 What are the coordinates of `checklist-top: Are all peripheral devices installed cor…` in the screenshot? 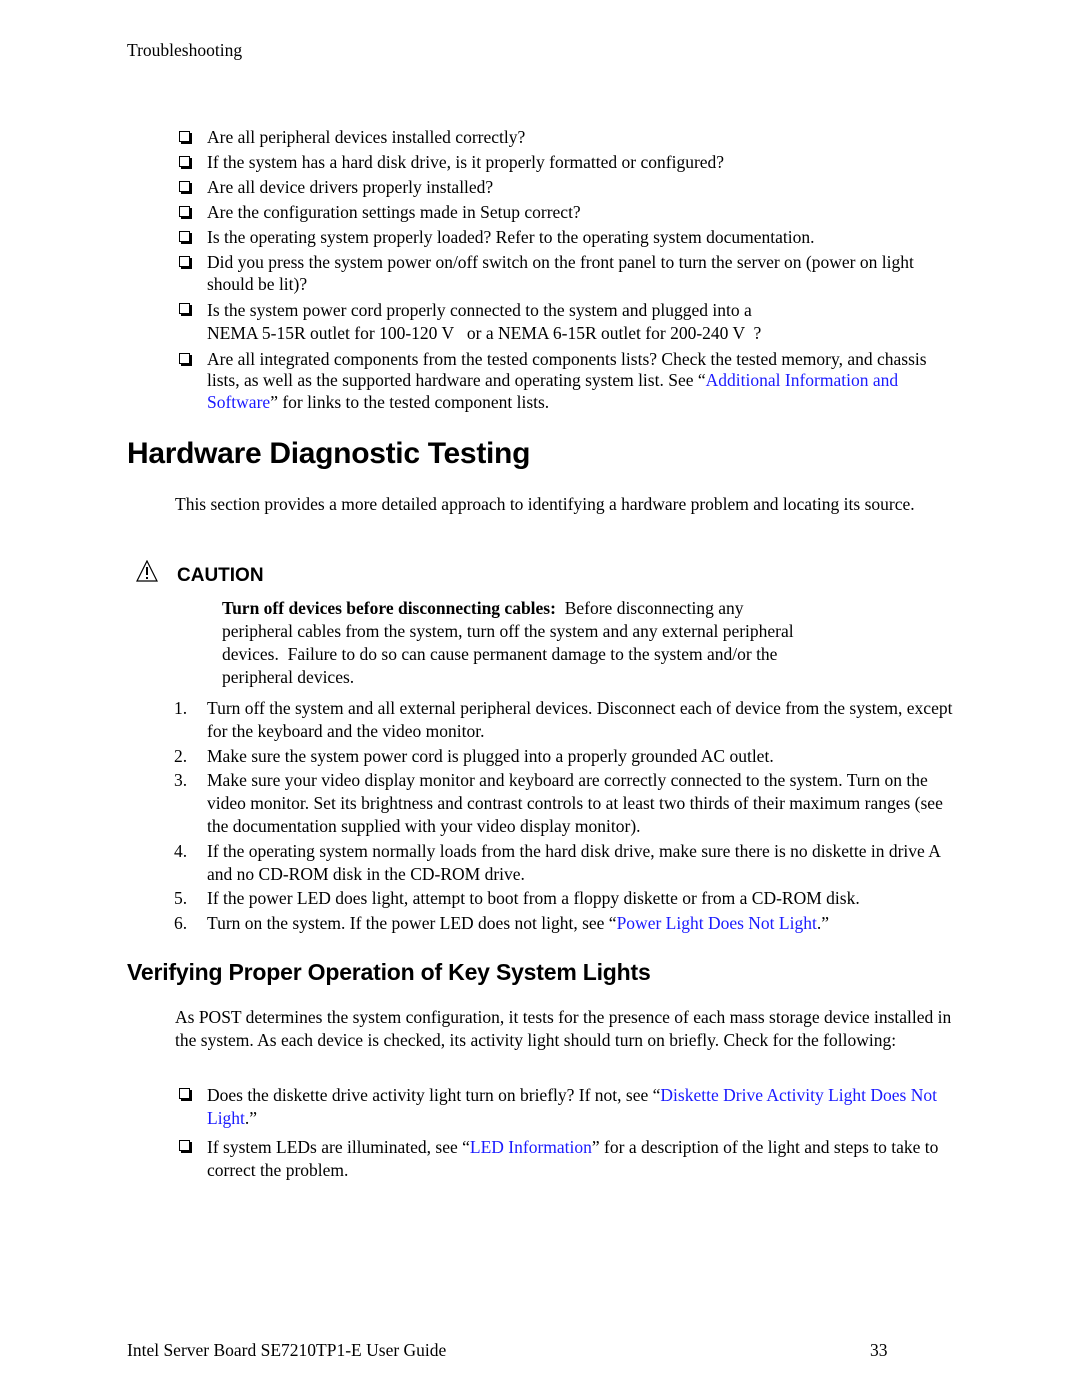 It's located at (569, 272).